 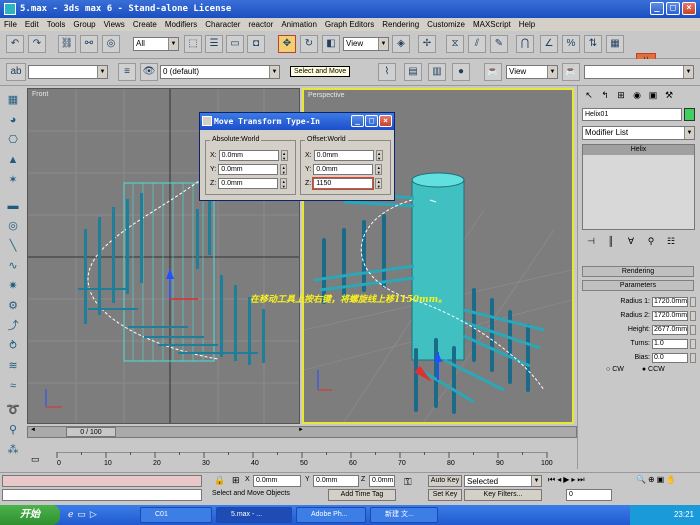 What do you see at coordinates (387, 72) in the screenshot?
I see `curve-editor-icon: ⌇` at bounding box center [387, 72].